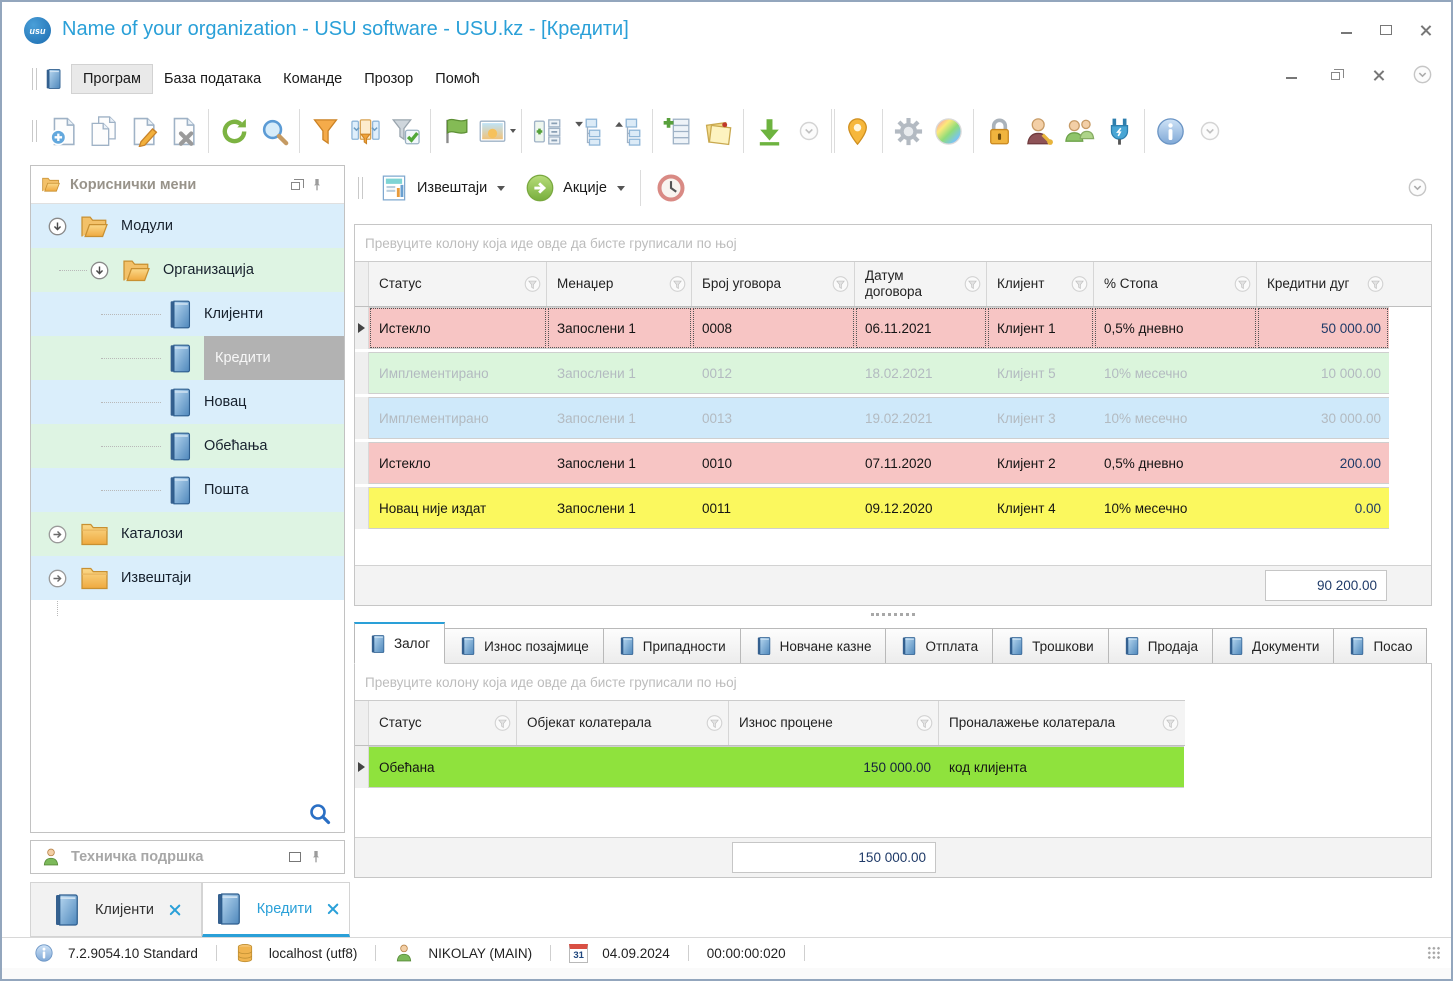 This screenshot has height=981, width=1453. What do you see at coordinates (187, 402) in the screenshot?
I see `tree-item-money: Новац` at bounding box center [187, 402].